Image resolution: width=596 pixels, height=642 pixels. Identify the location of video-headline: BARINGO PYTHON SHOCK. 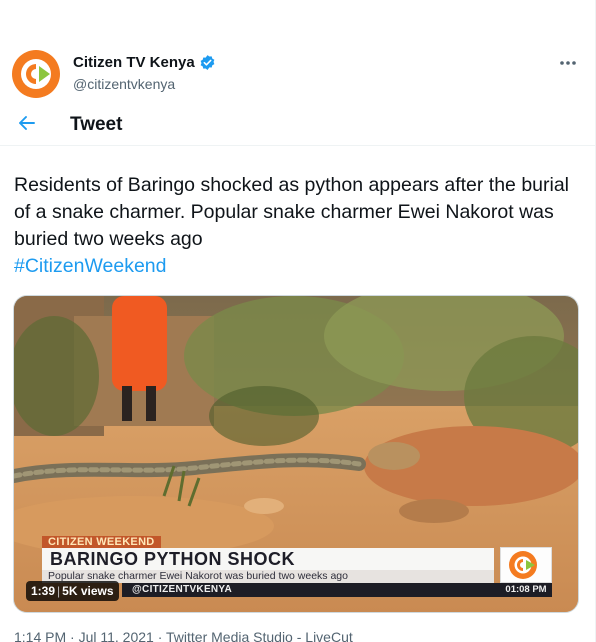
(173, 559).